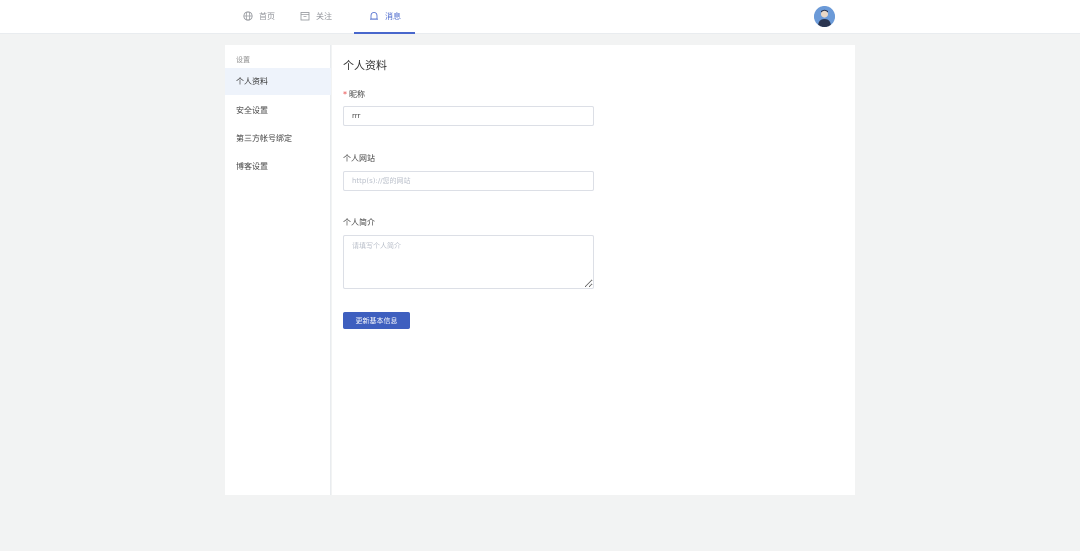 Image resolution: width=1080 pixels, height=551 pixels. What do you see at coordinates (365, 65) in the screenshot?
I see `page-title: 个人资料` at bounding box center [365, 65].